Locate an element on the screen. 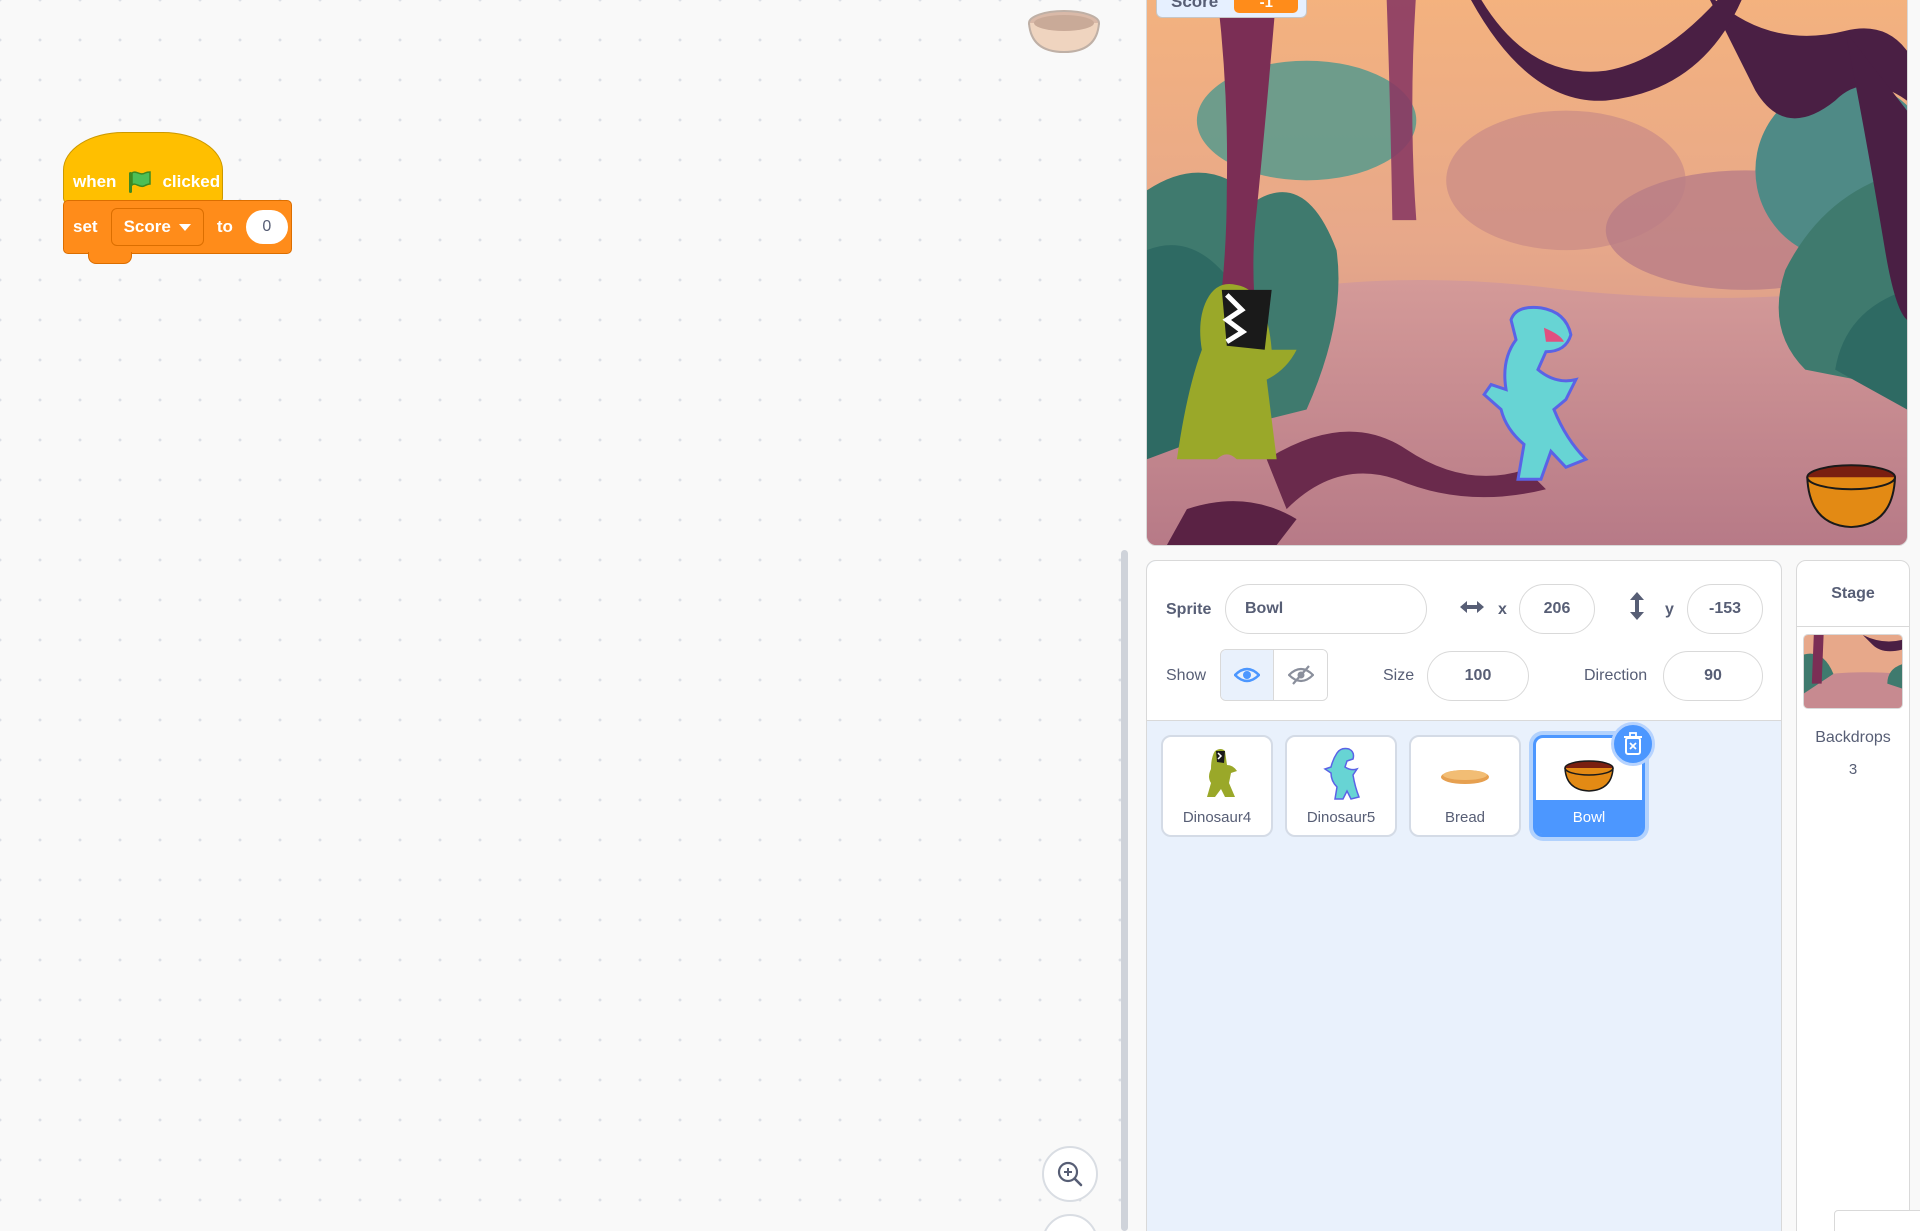  green-flag-icon is located at coordinates (140, 182).